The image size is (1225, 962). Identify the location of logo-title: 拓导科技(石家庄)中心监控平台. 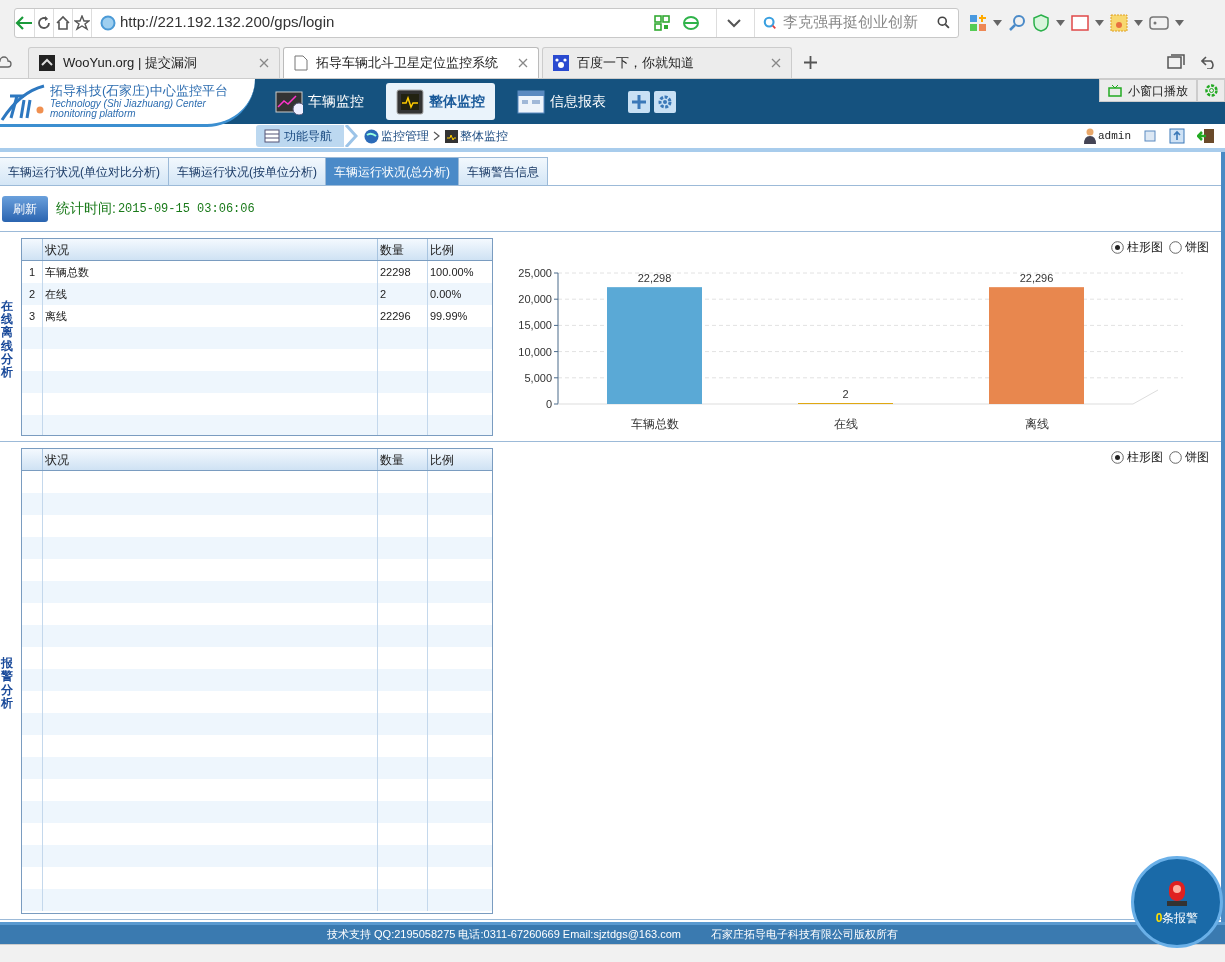
(139, 90).